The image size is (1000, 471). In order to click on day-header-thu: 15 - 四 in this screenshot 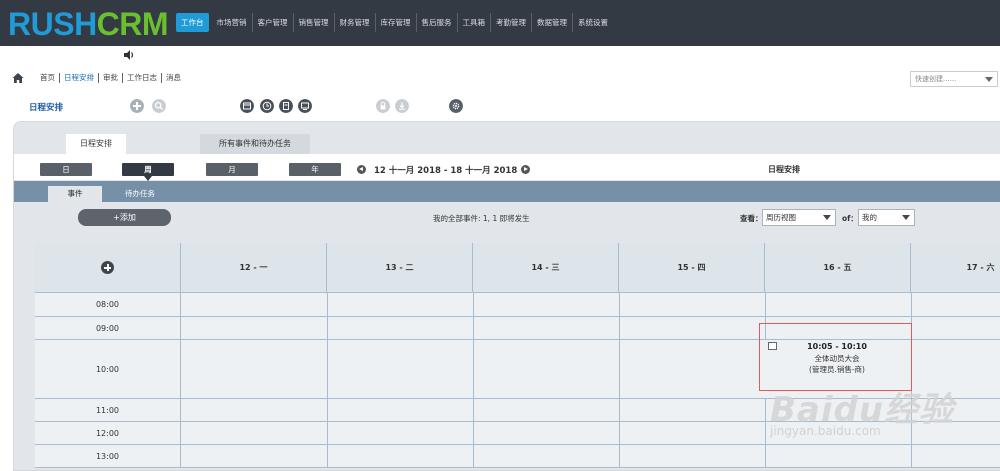, I will do `click(692, 268)`.